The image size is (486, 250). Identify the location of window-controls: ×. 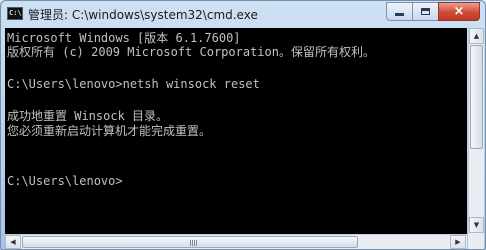
(433, 11).